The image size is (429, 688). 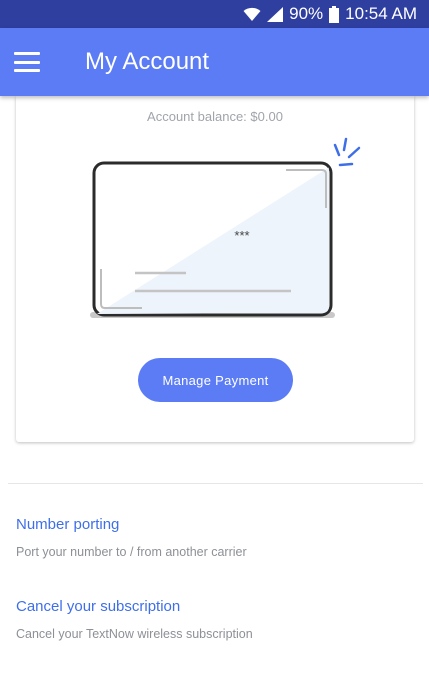 I want to click on app-bar: My Account, so click(x=214, y=62).